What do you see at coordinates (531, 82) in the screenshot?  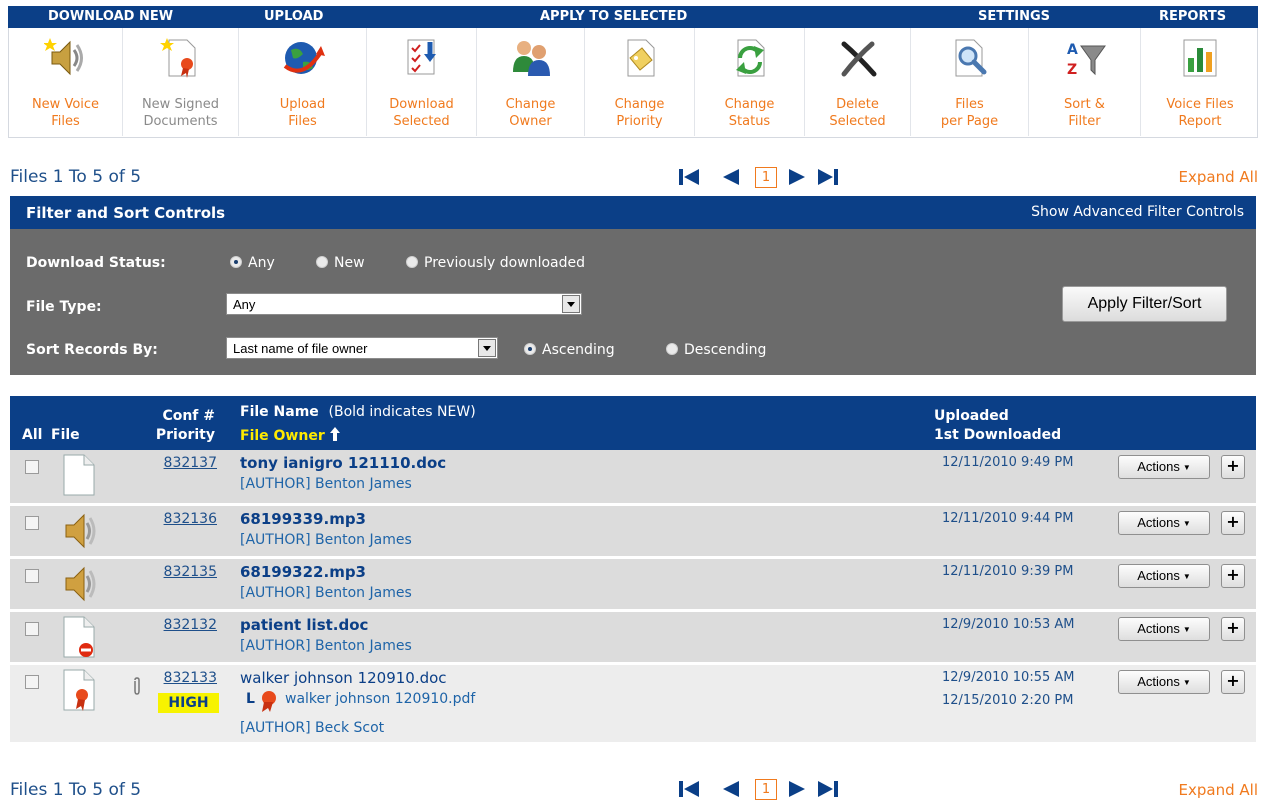 I see `change-owner-button: Change Owner` at bounding box center [531, 82].